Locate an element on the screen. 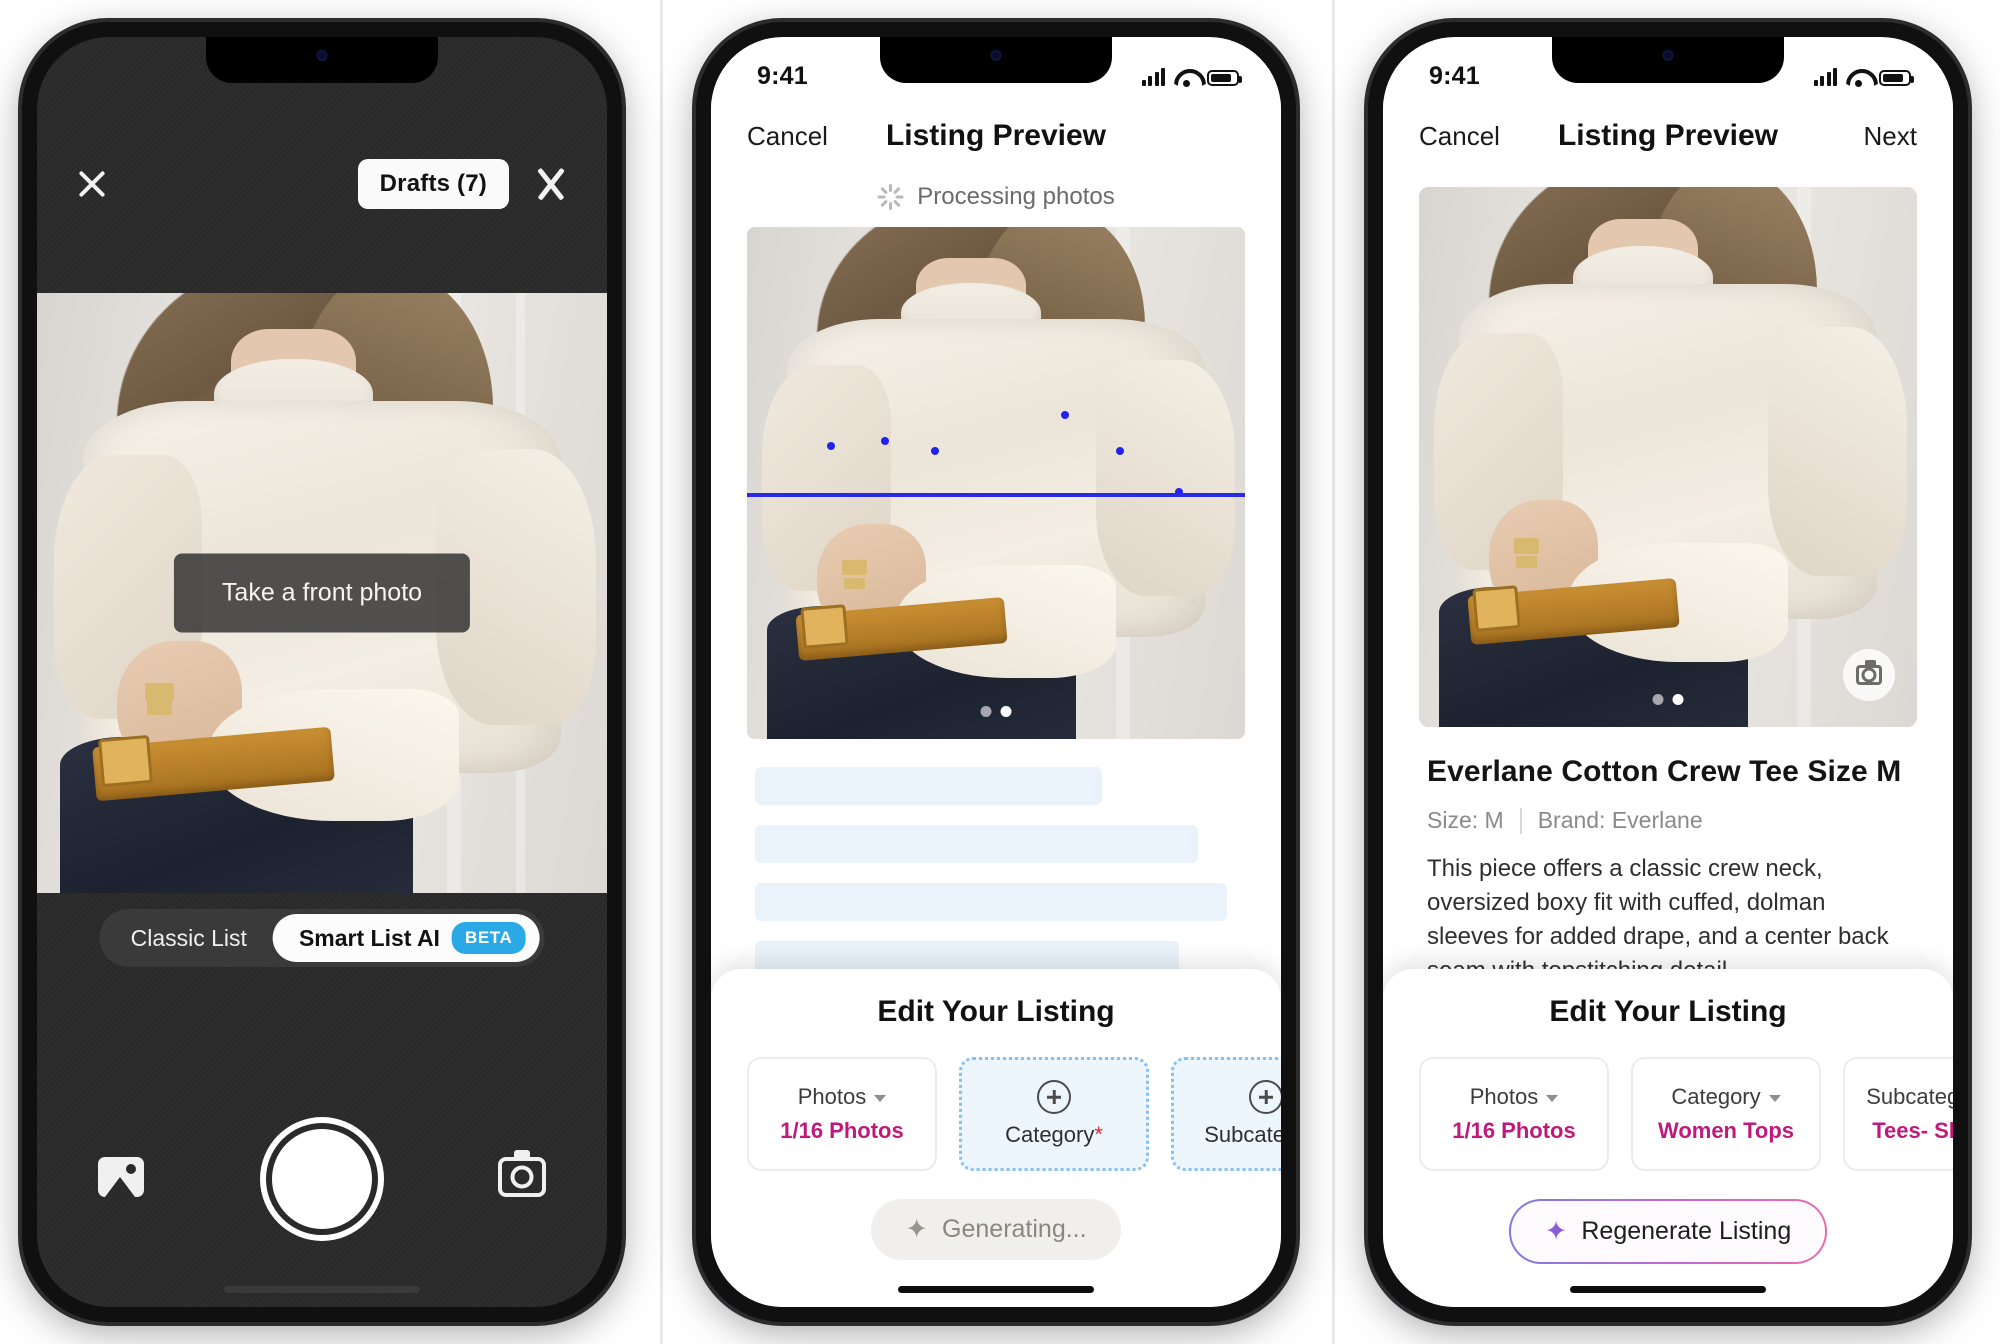  cta-row: ✦ Regenerate Listing is located at coordinates (1668, 1231).